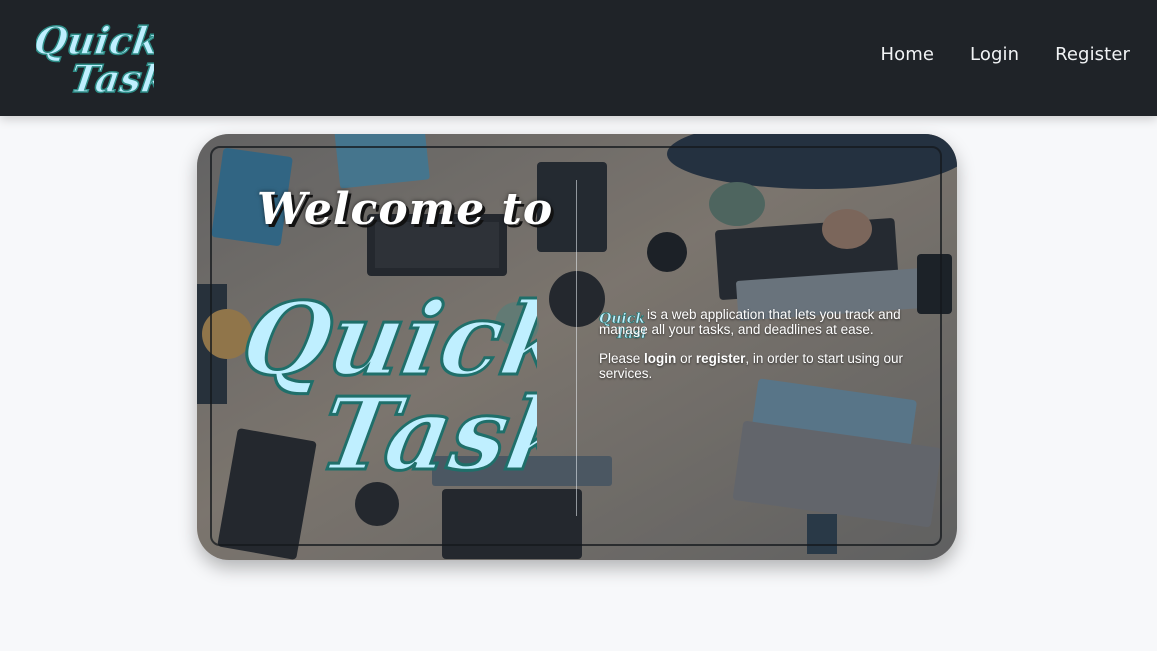  I want to click on cta-login-link: login, so click(660, 358).